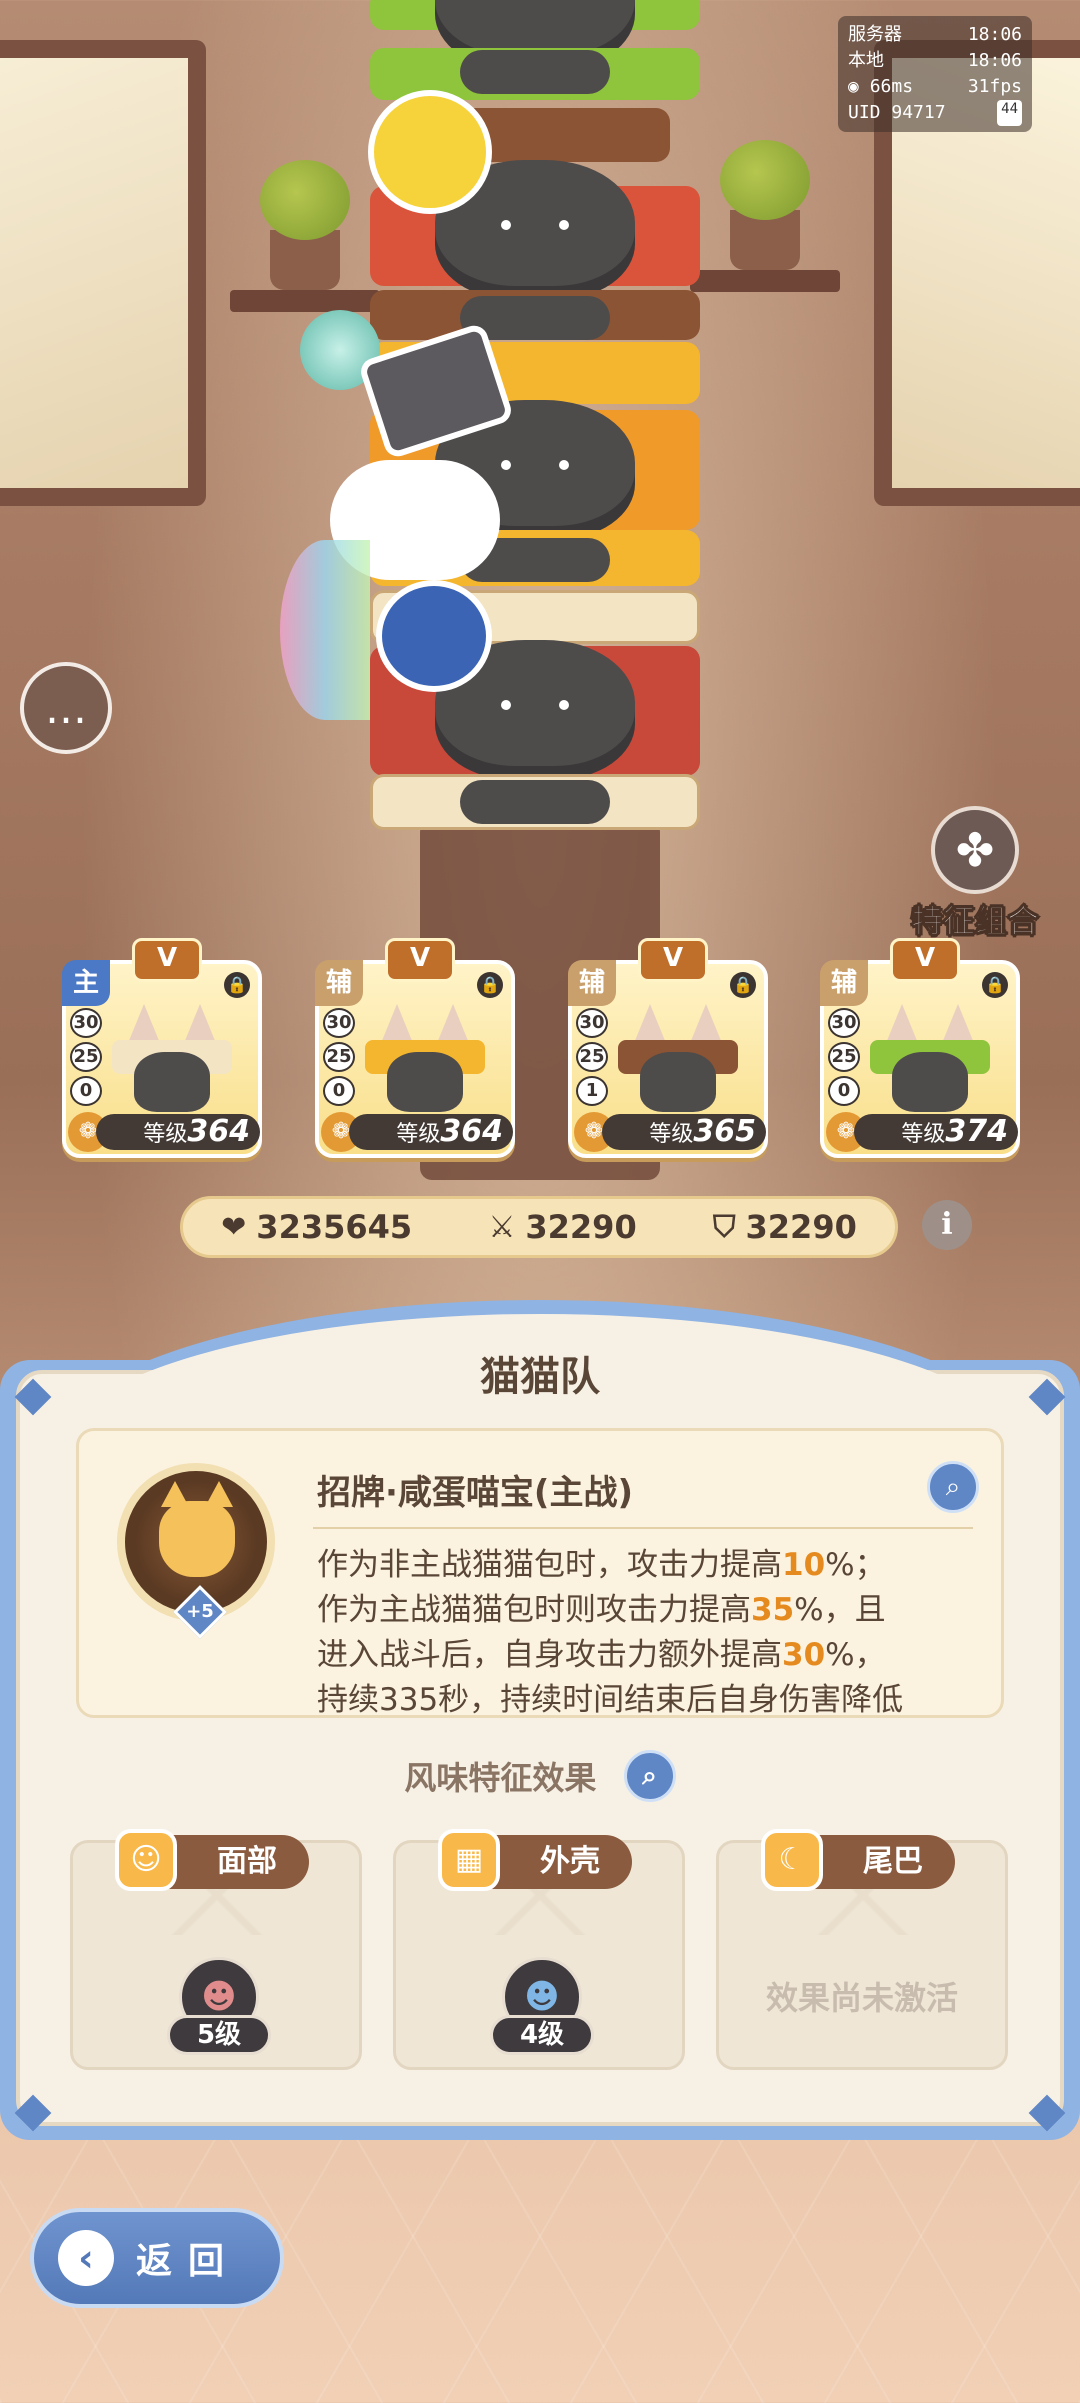  What do you see at coordinates (601, 1565) in the screenshot?
I see `skill-desc-line: 作为非主战猫猫包时，攻击力提高10%；` at bounding box center [601, 1565].